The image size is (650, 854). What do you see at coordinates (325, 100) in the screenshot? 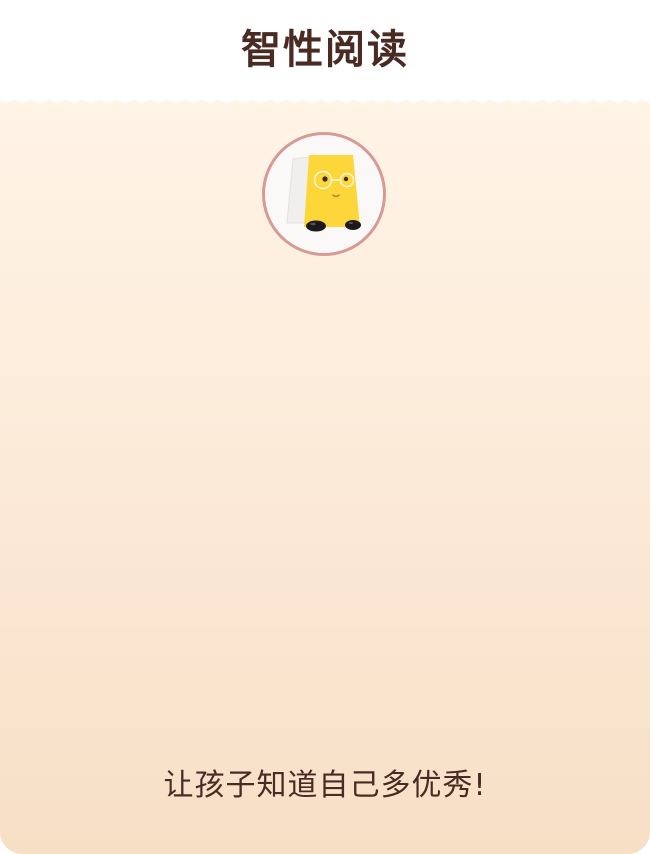
I see `scalloped-edge` at bounding box center [325, 100].